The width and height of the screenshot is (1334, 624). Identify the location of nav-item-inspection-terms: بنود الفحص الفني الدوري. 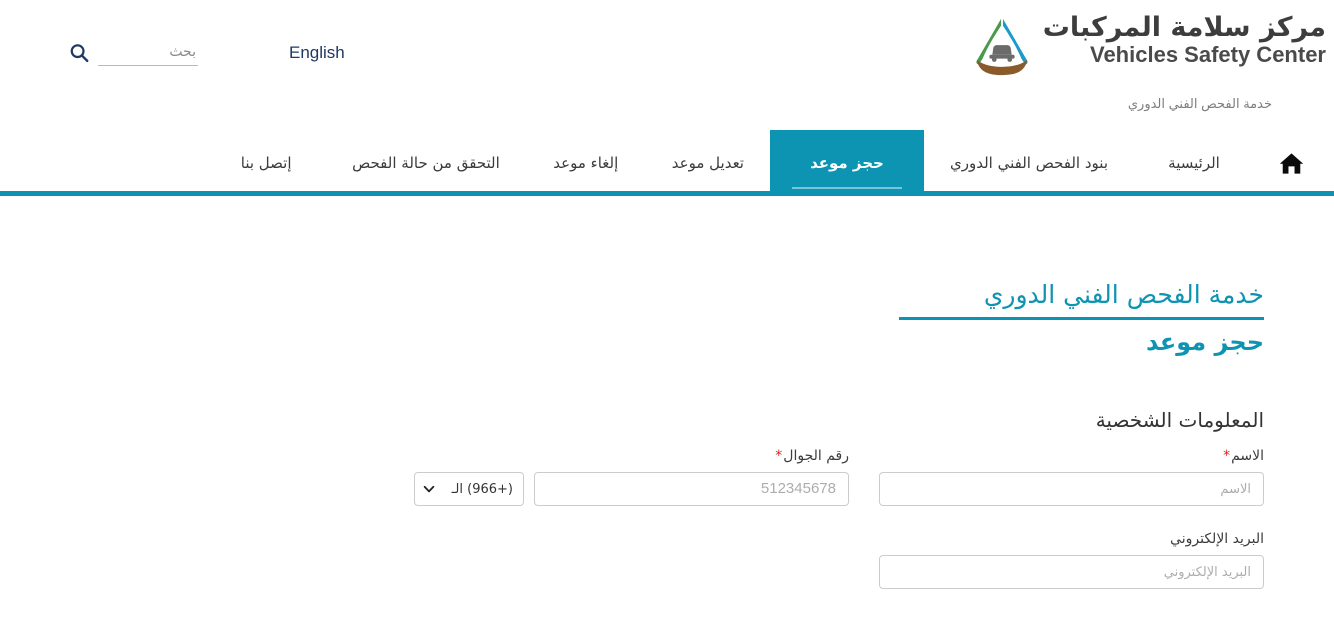
(1029, 163).